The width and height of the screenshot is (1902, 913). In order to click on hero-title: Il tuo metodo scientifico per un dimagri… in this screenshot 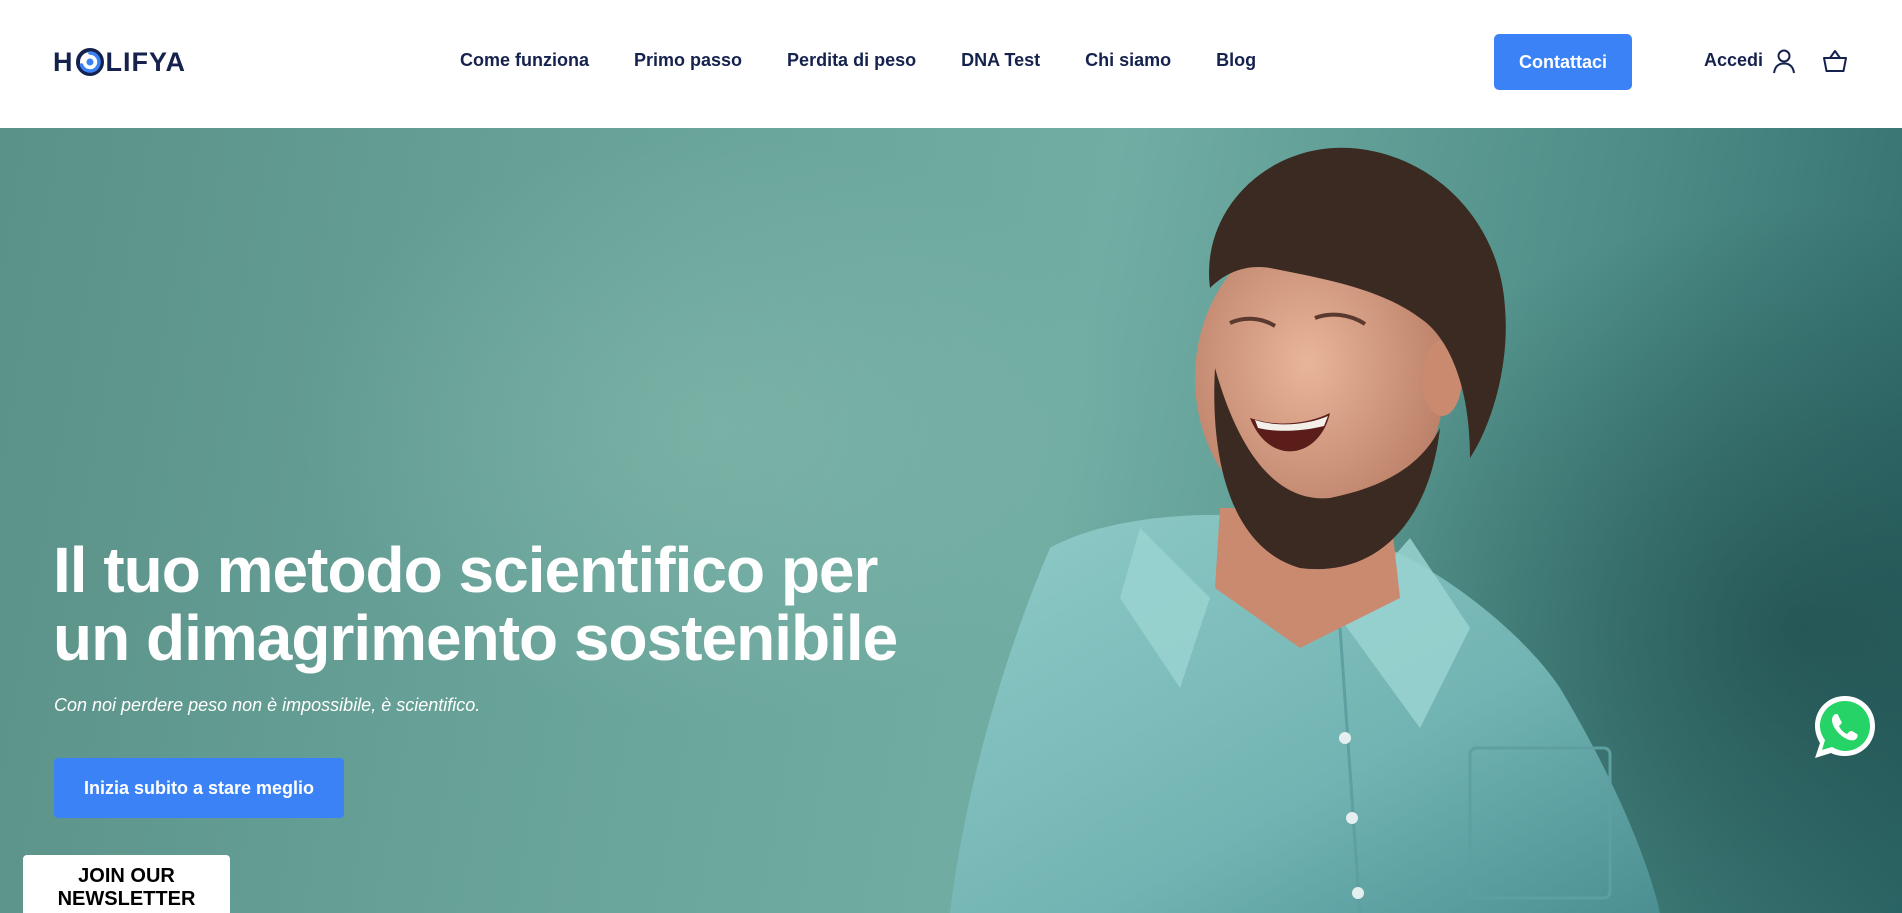, I will do `click(475, 604)`.